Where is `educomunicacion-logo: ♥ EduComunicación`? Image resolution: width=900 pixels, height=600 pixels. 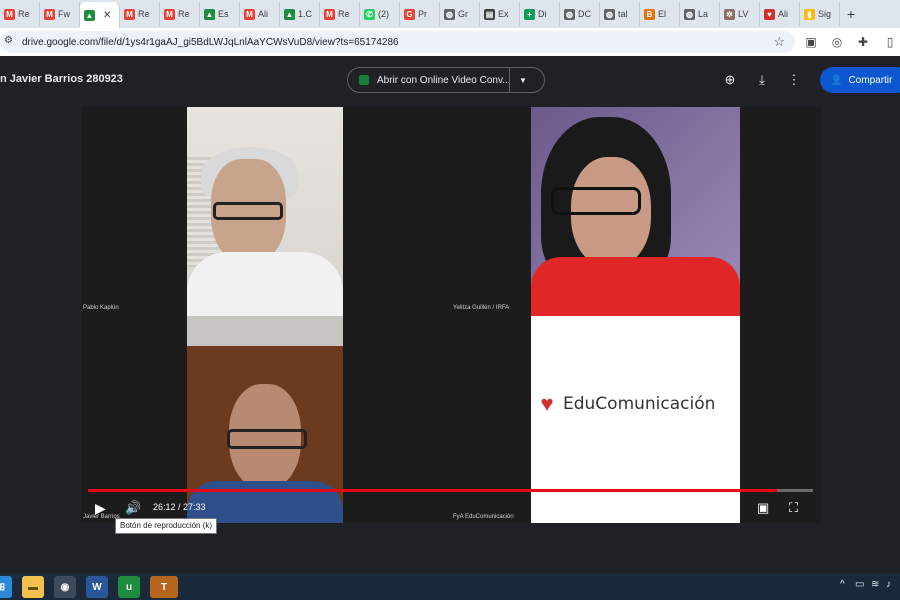
educomunicacion-logo: ♥ EduComunicación is located at coordinates (625, 404).